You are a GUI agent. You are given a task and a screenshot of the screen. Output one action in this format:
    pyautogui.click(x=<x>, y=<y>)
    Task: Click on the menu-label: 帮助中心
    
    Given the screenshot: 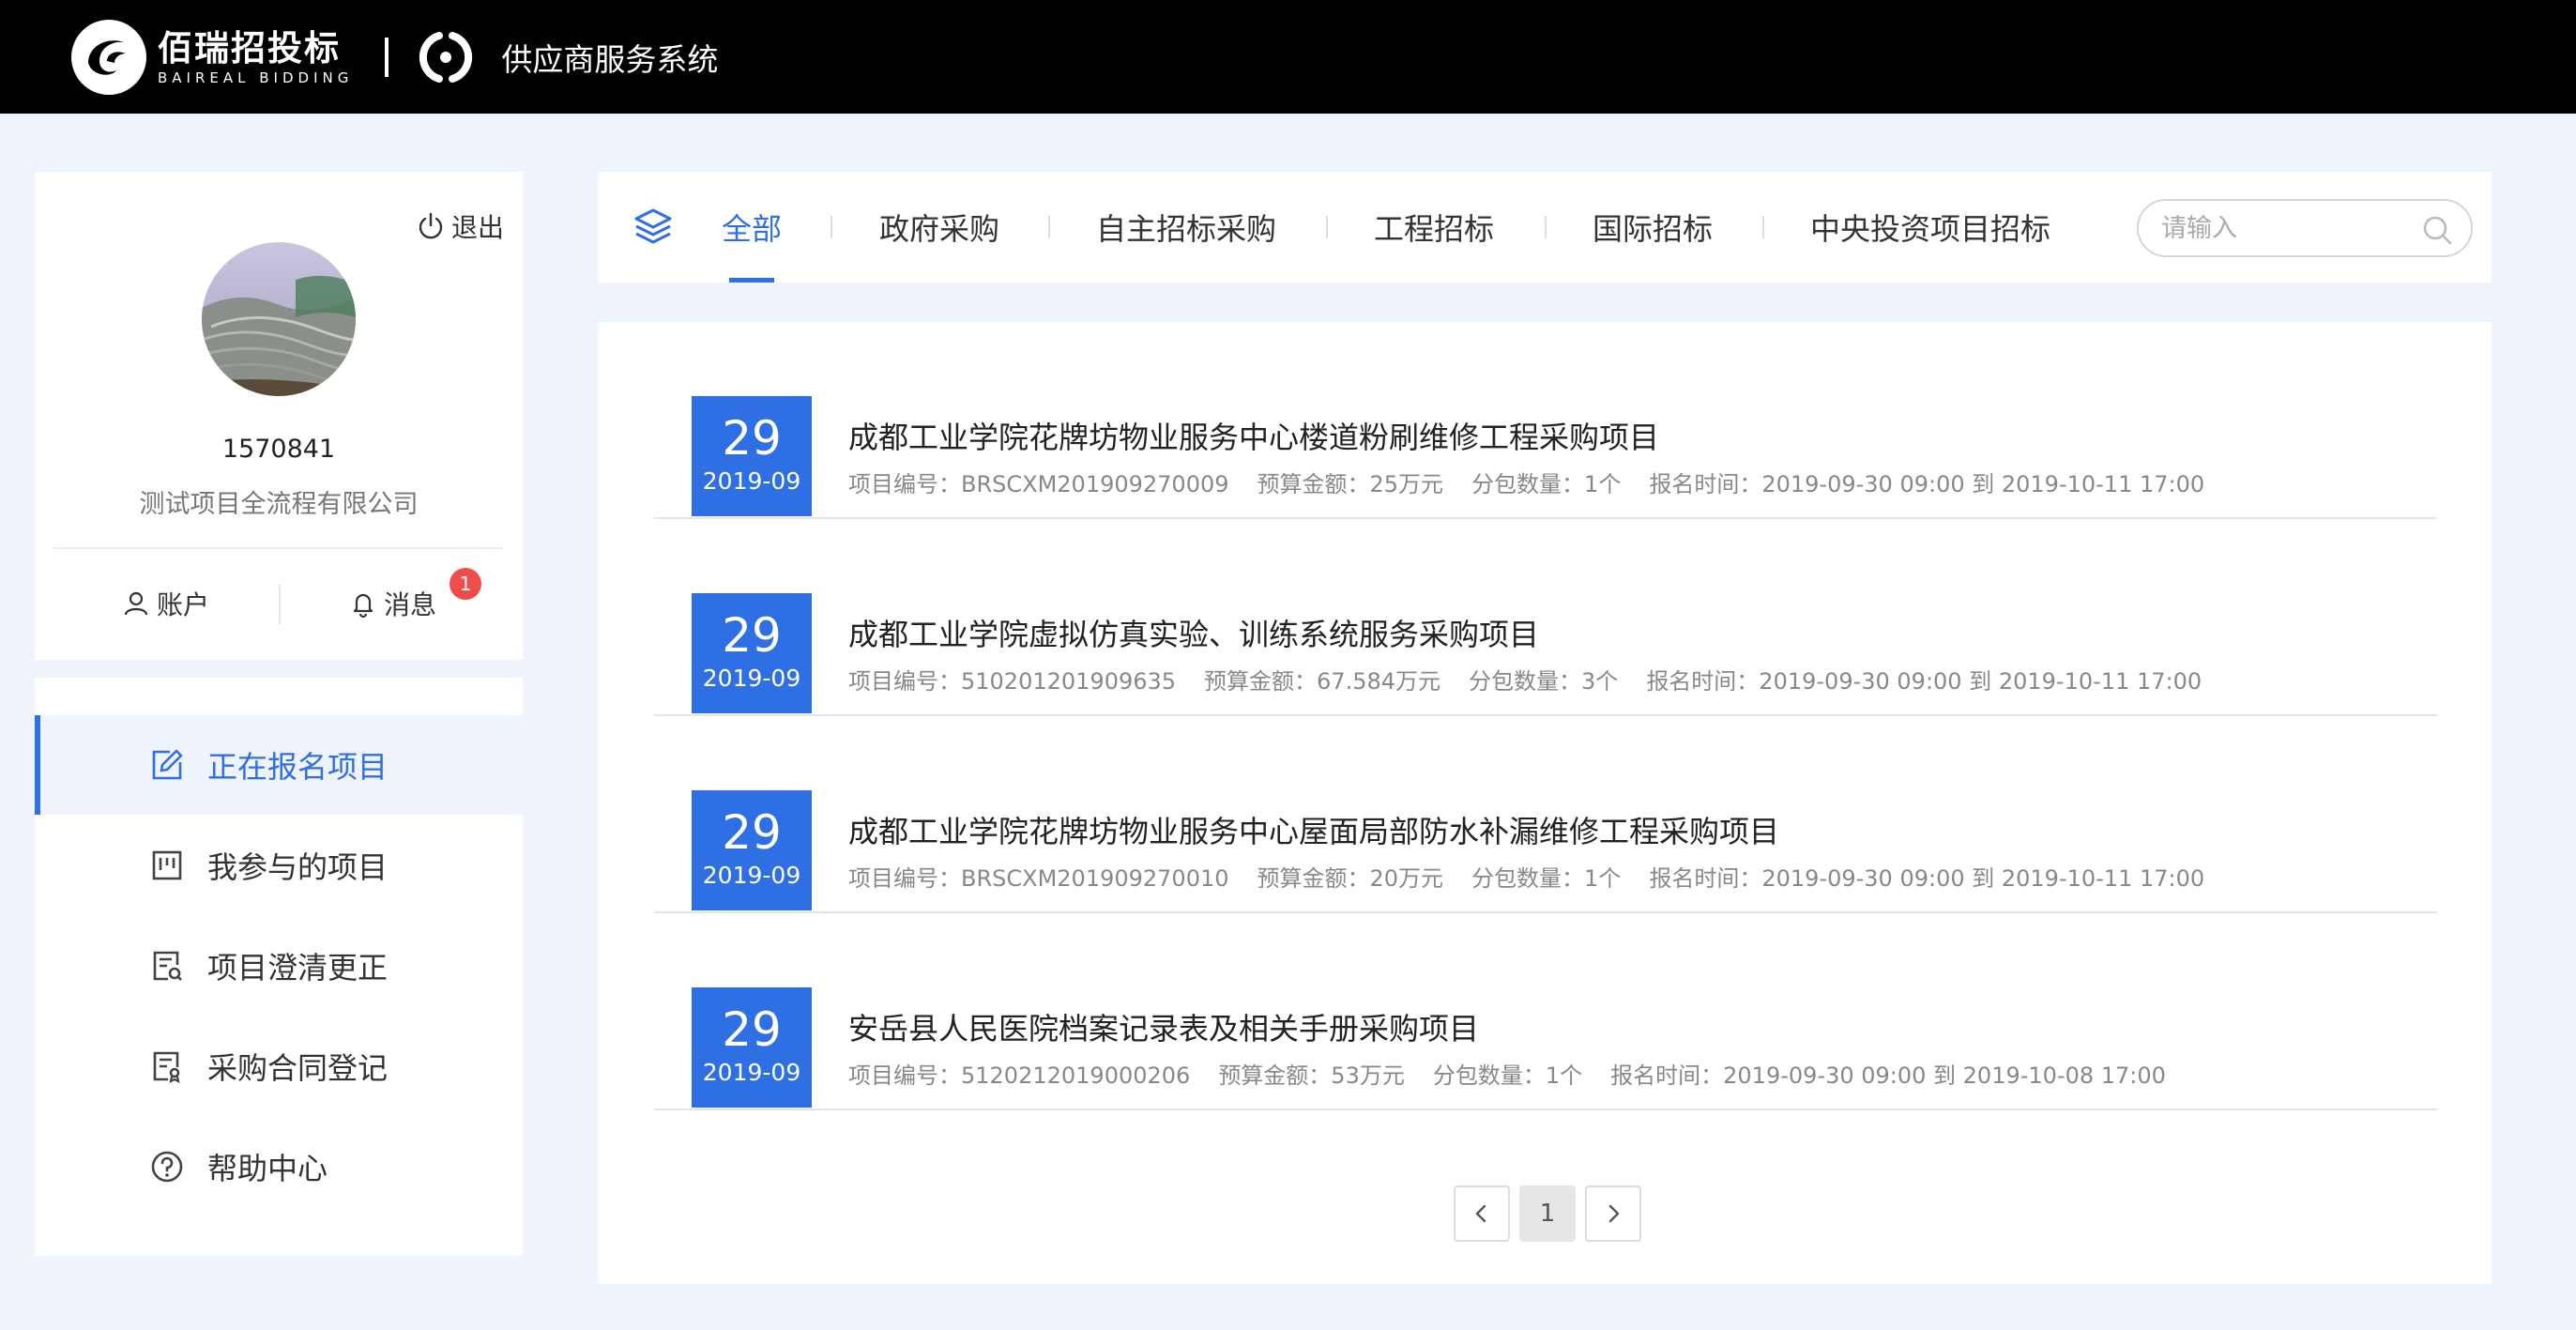 What is the action you would take?
    pyautogui.click(x=267, y=1168)
    